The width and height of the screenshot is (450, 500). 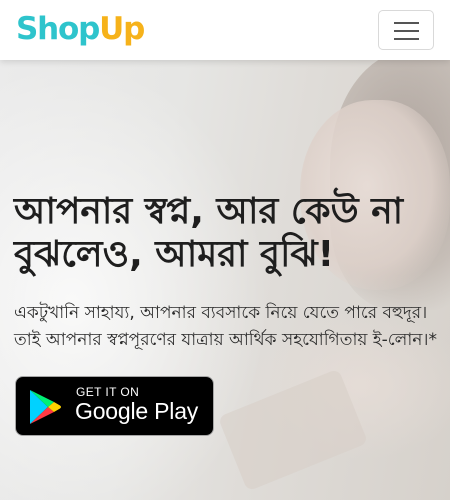 I want to click on badge-large-text: Google Play, so click(x=137, y=411).